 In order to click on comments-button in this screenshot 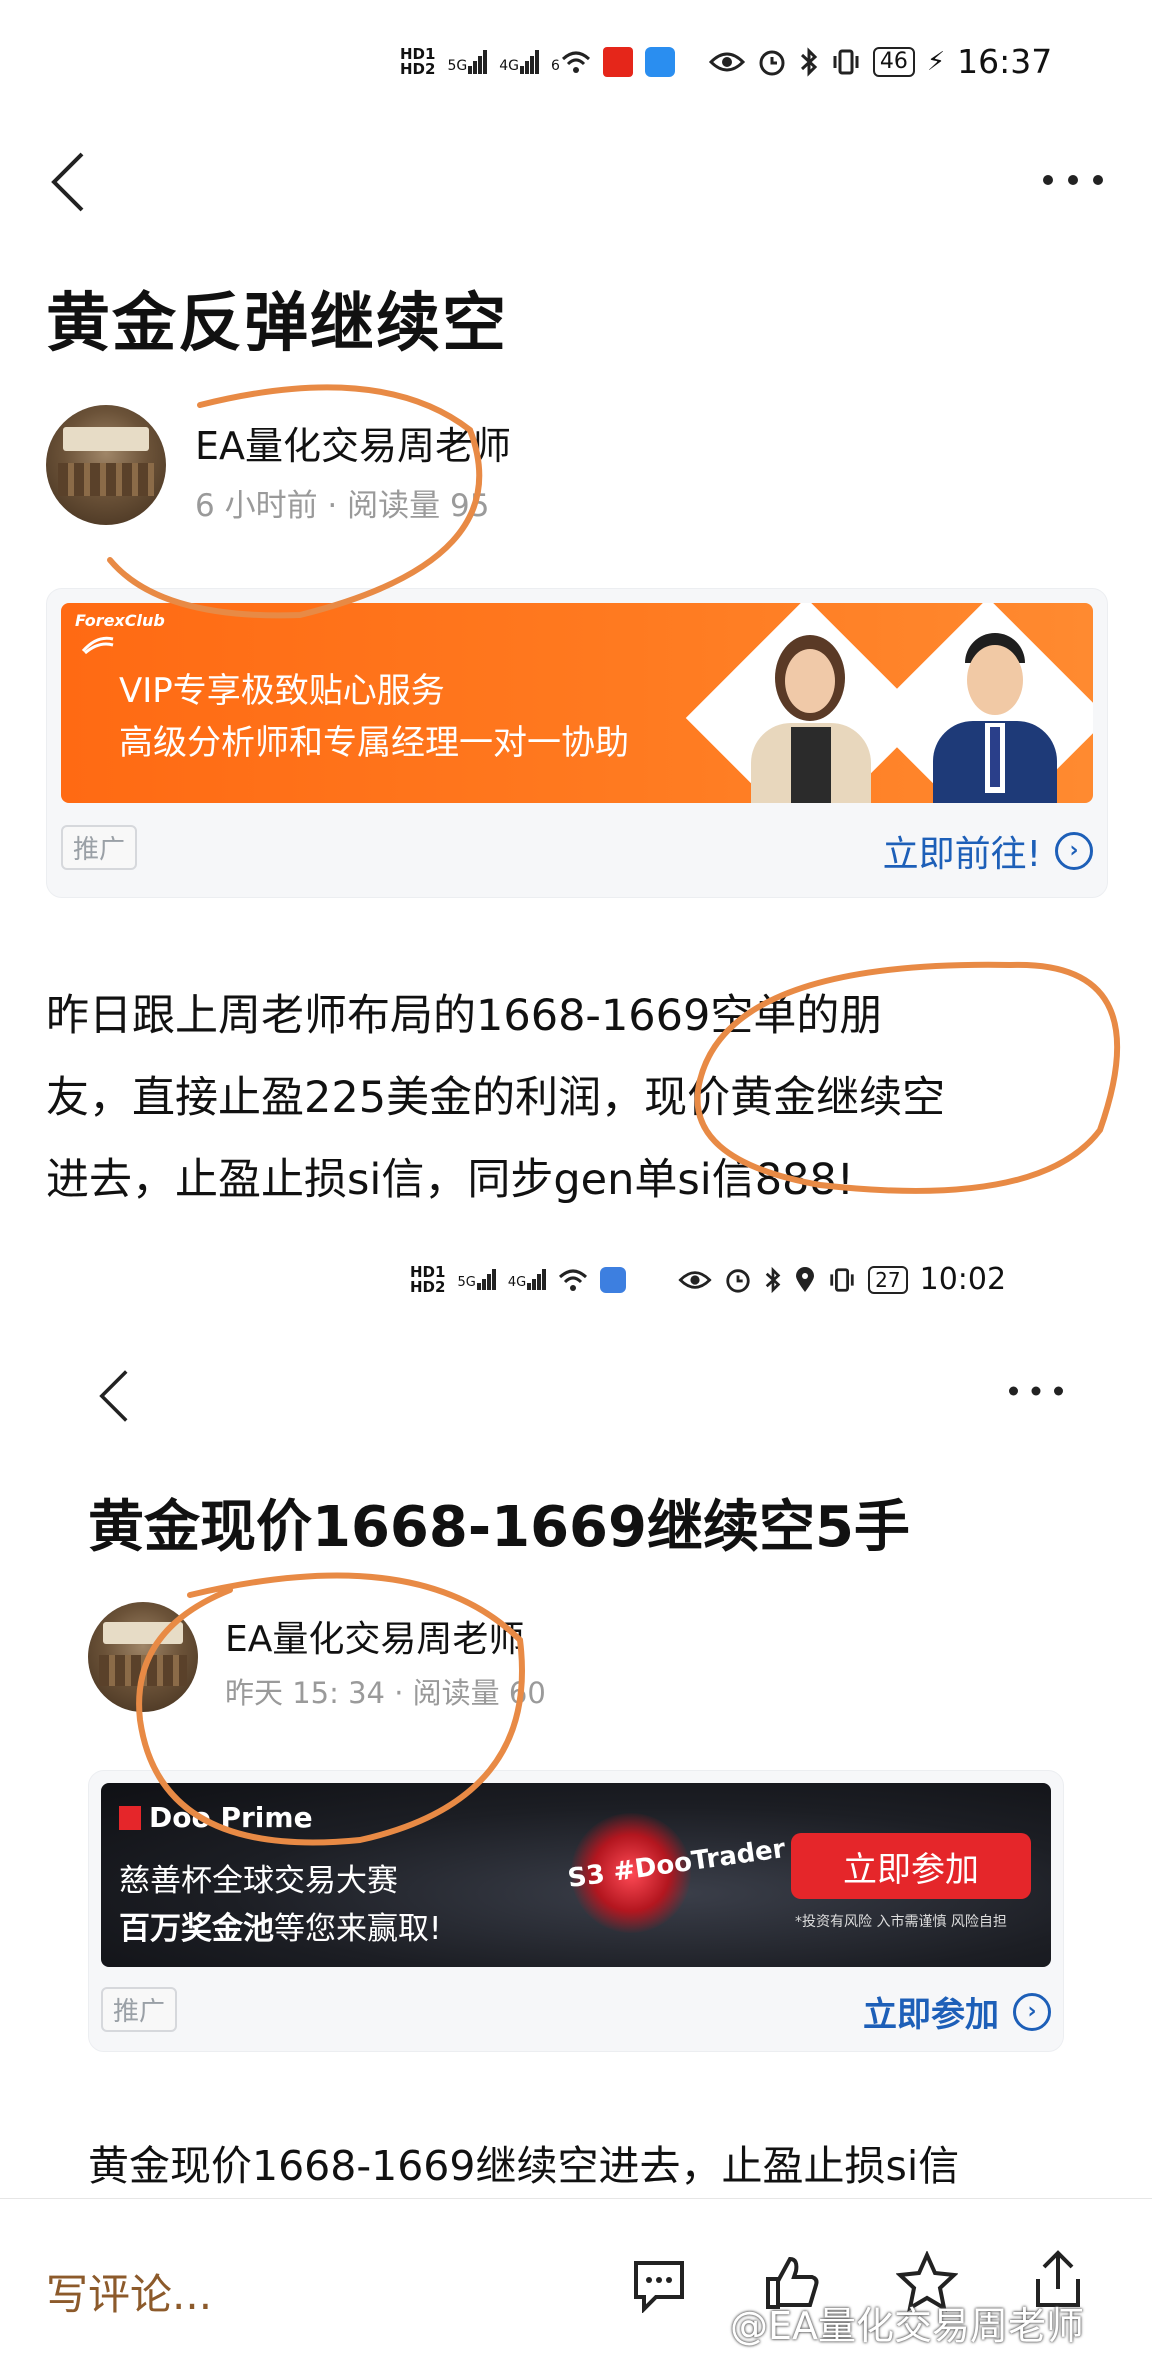, I will do `click(659, 2287)`.